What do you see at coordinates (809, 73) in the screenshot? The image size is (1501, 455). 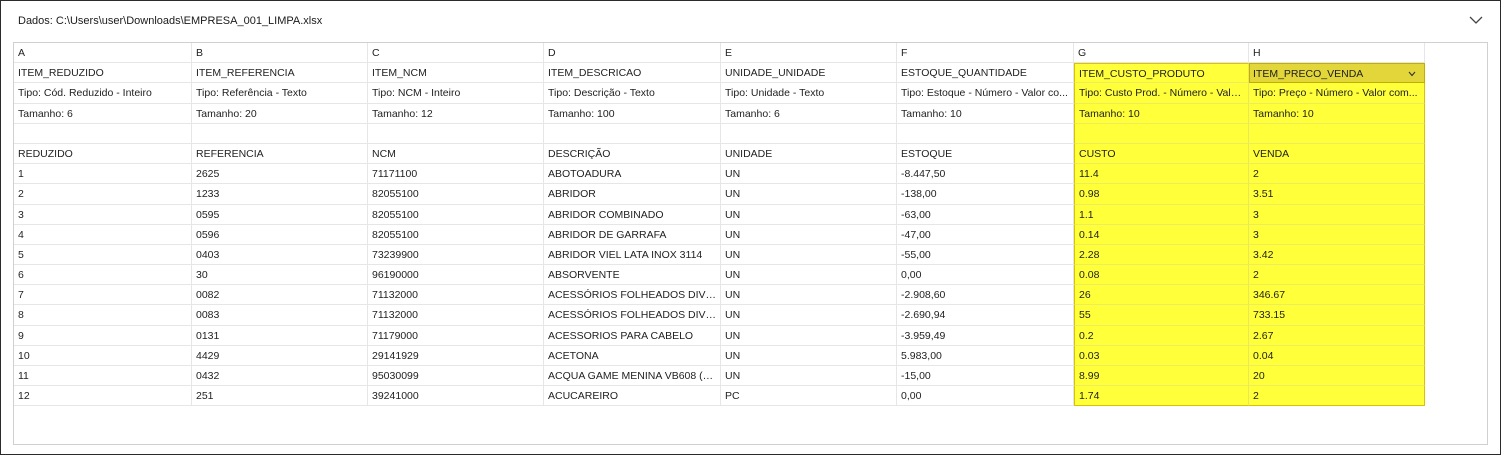 I see `field-name-cell: UNIDADE_UNIDADE` at bounding box center [809, 73].